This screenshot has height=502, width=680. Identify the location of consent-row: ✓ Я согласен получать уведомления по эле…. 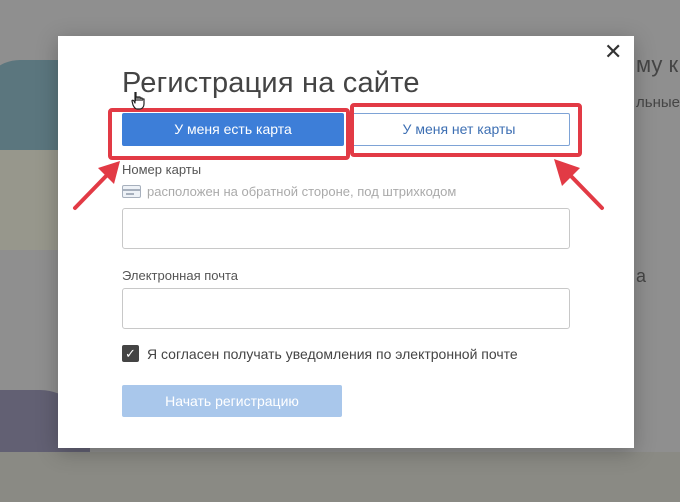
(320, 353).